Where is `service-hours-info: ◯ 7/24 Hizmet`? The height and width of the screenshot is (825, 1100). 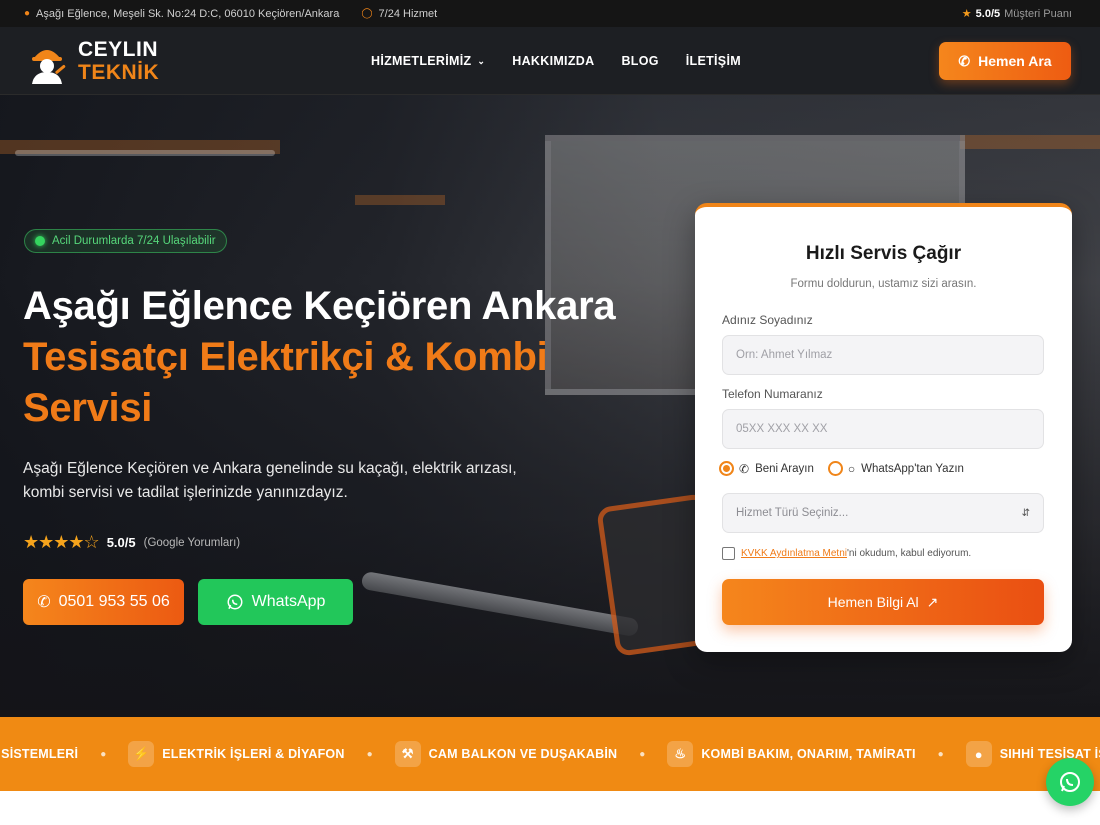
service-hours-info: ◯ 7/24 Hizmet is located at coordinates (399, 14).